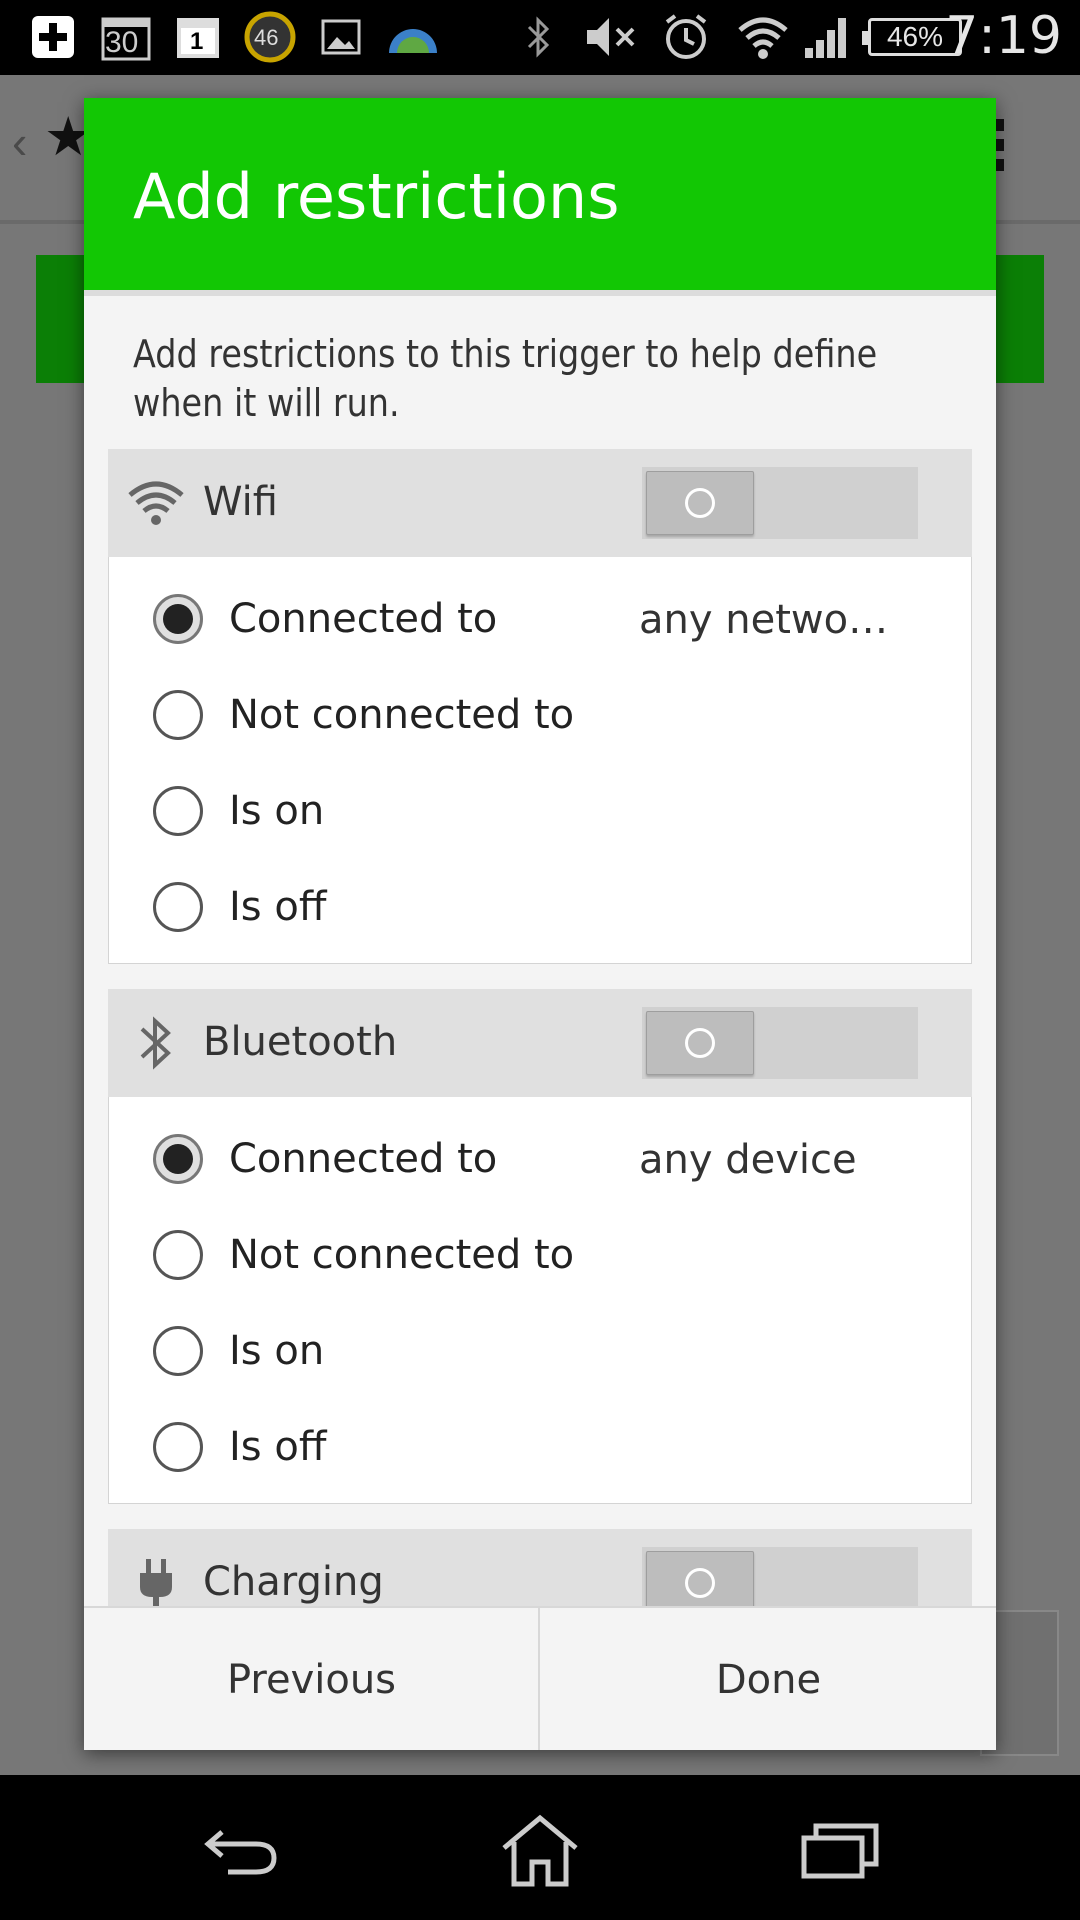 The width and height of the screenshot is (1080, 1920). Describe the element at coordinates (266, 37) in the screenshot. I see `badge-count: 46` at that location.